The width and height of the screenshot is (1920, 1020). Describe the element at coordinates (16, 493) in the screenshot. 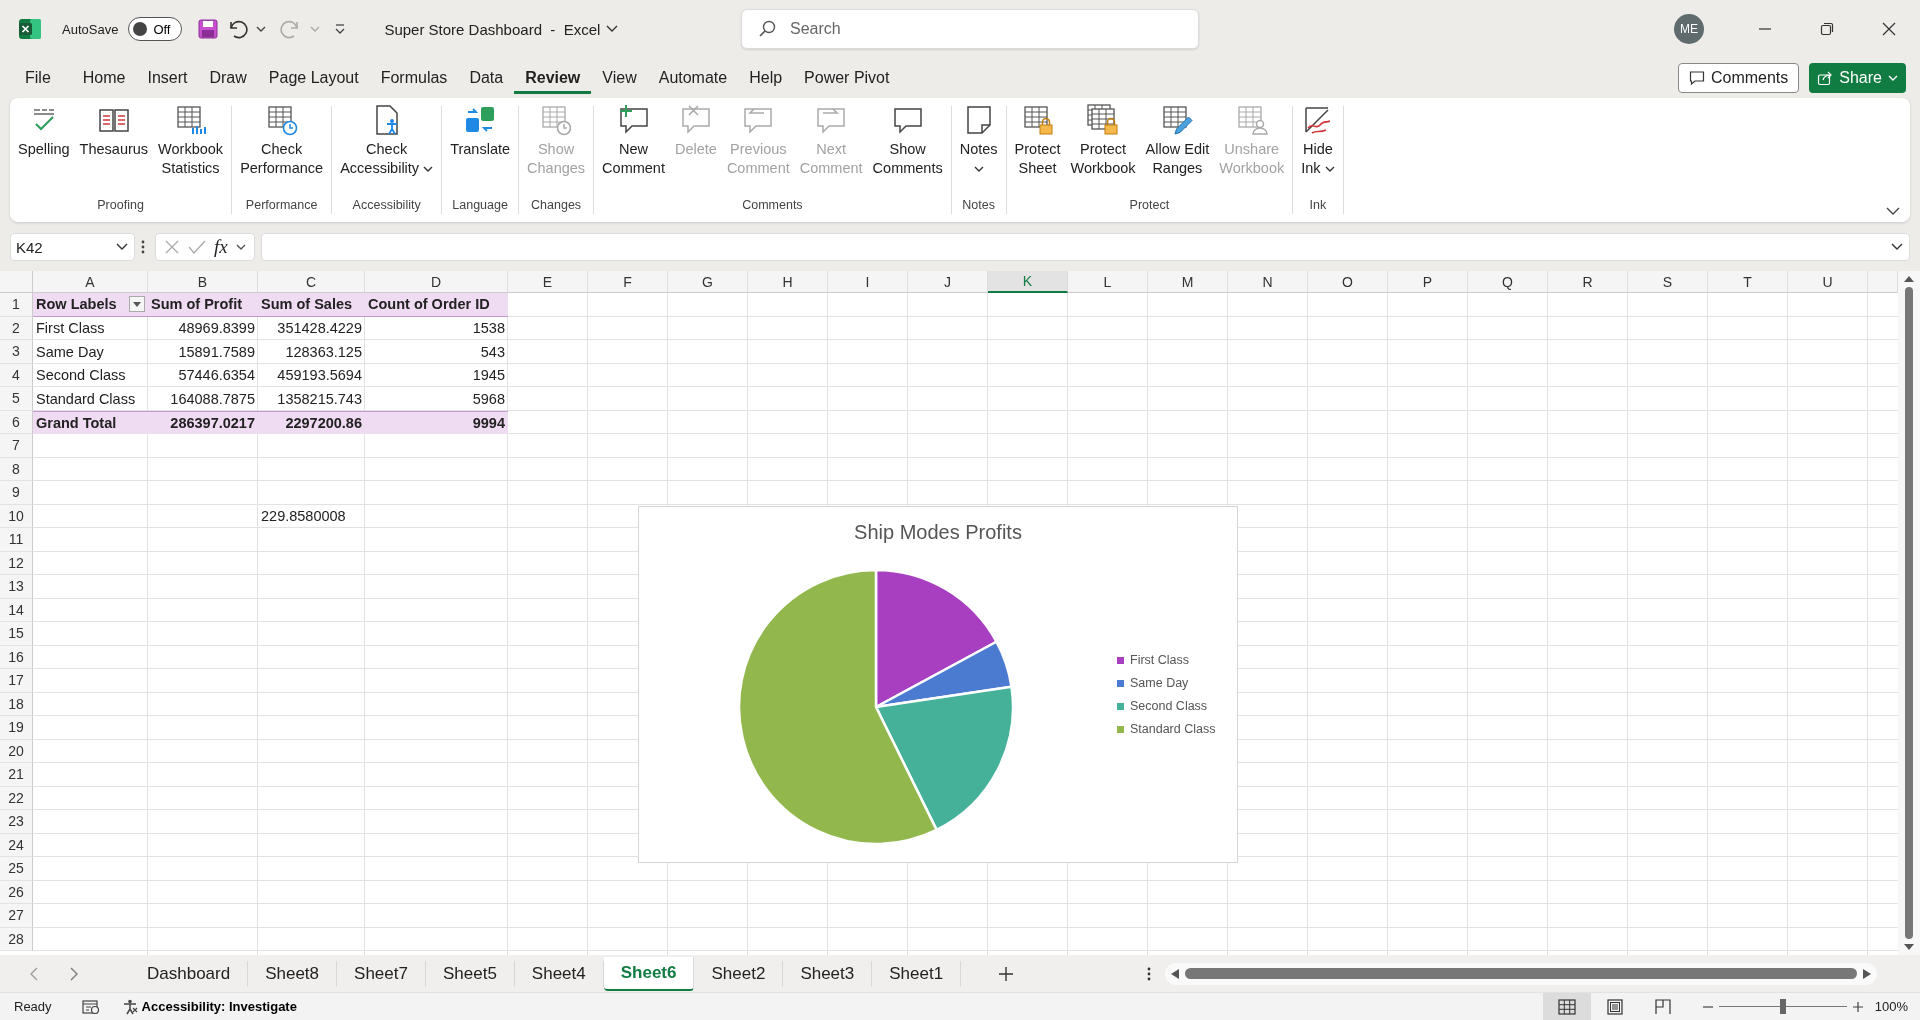

I see `row-number: 9` at that location.